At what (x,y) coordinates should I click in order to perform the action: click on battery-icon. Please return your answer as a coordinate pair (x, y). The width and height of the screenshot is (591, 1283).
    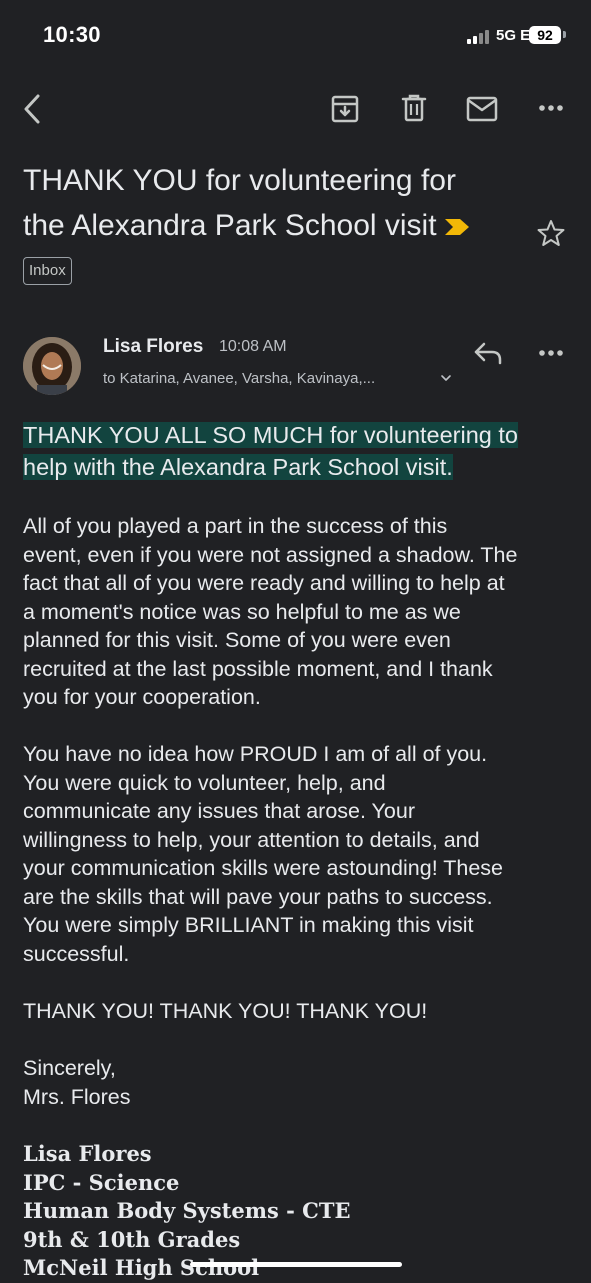
    Looking at the image, I should click on (564, 34).